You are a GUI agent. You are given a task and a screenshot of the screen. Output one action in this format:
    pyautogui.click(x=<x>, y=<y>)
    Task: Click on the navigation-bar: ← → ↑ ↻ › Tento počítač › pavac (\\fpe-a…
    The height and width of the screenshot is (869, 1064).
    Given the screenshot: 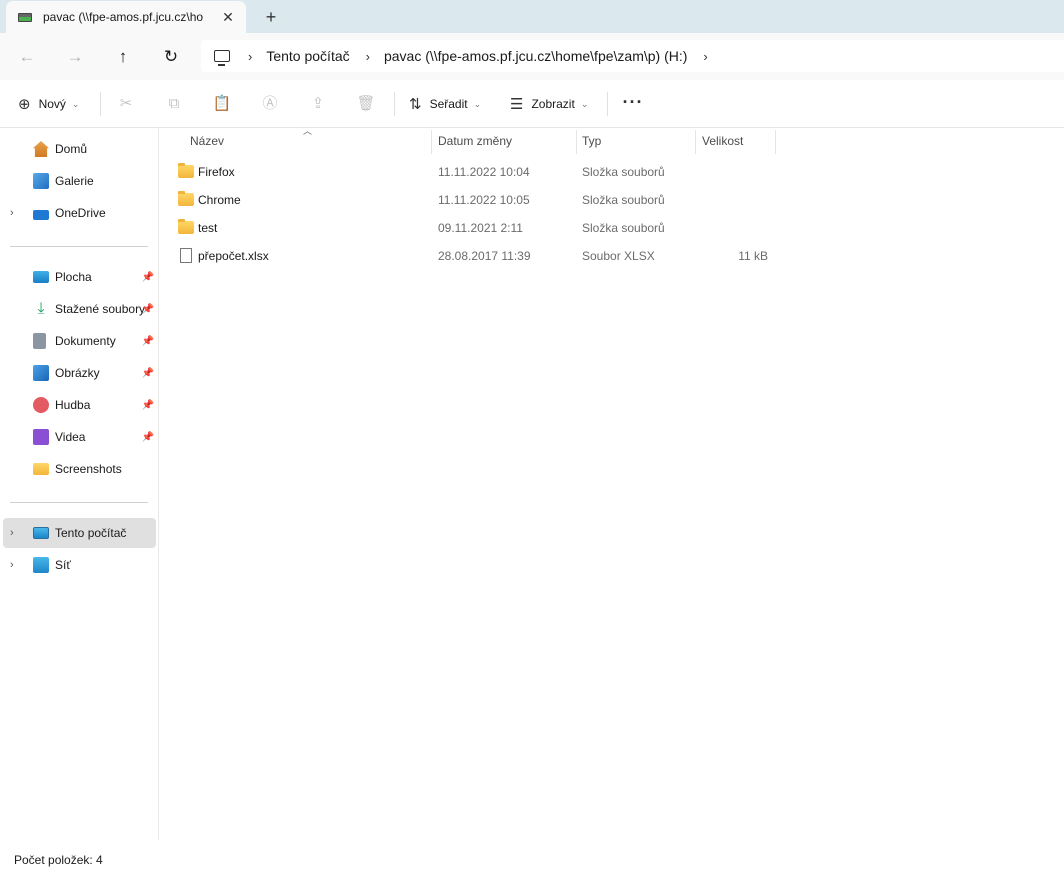 What is the action you would take?
    pyautogui.click(x=532, y=56)
    